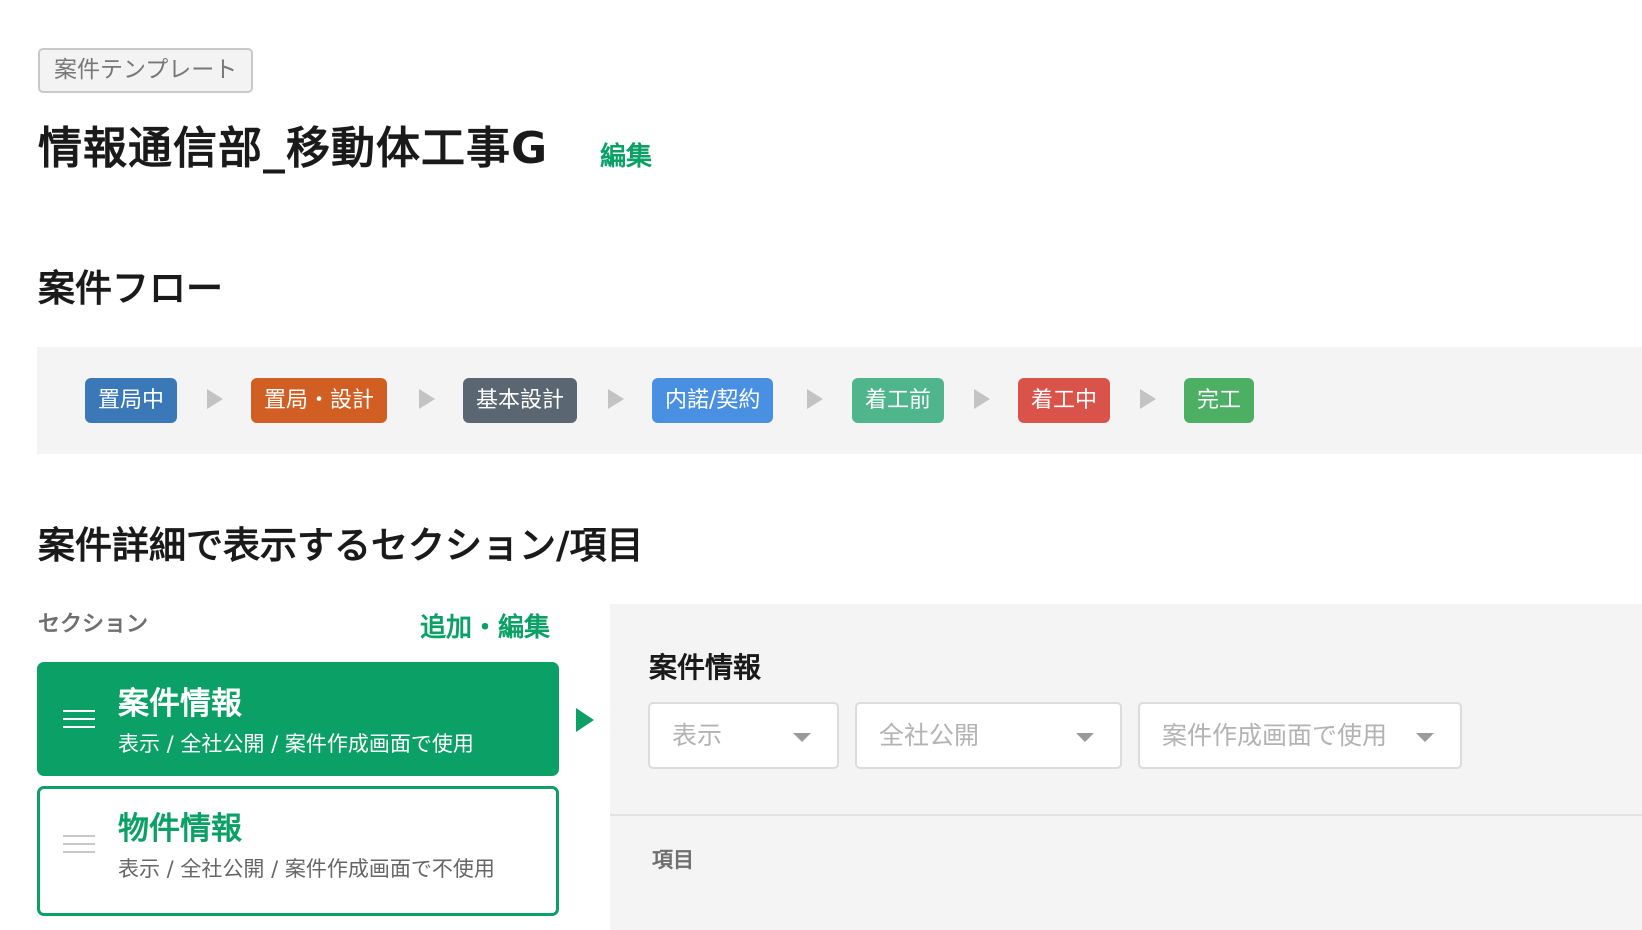 This screenshot has height=930, width=1642. Describe the element at coordinates (839, 400) in the screenshot. I see `flow-container: 置局中 置局・設計 基本設計 内諾/契約 着工前 着工中 完工` at that location.